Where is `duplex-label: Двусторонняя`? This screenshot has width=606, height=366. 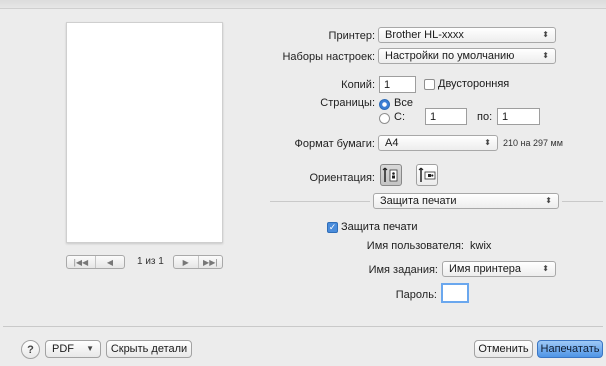
duplex-label: Двусторонняя is located at coordinates (474, 84).